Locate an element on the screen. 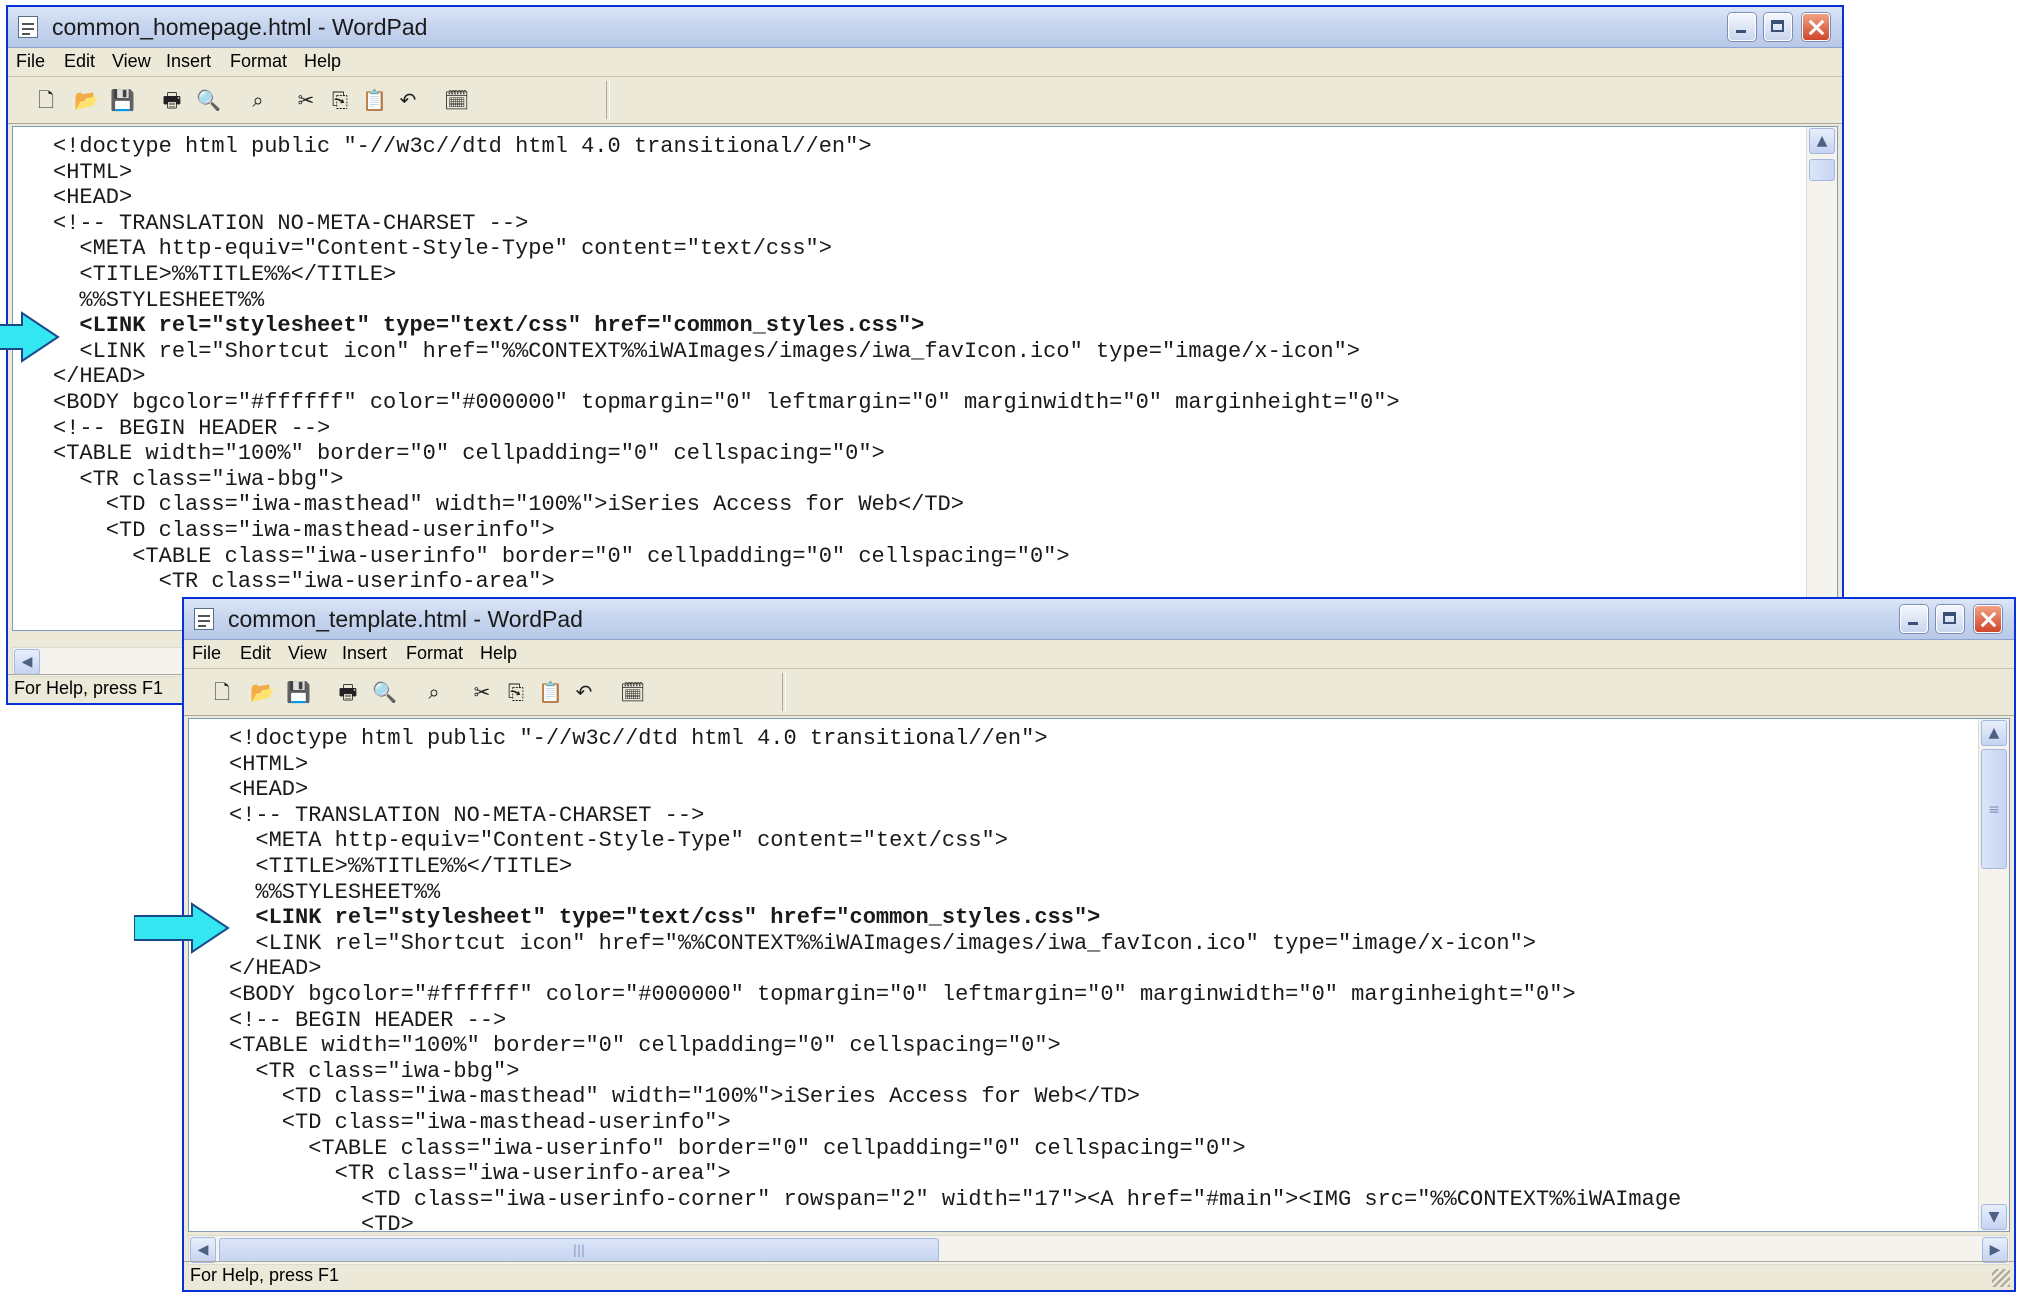  code-line: <TITLE>%%TITLE%%</TITLE> is located at coordinates (401, 866).